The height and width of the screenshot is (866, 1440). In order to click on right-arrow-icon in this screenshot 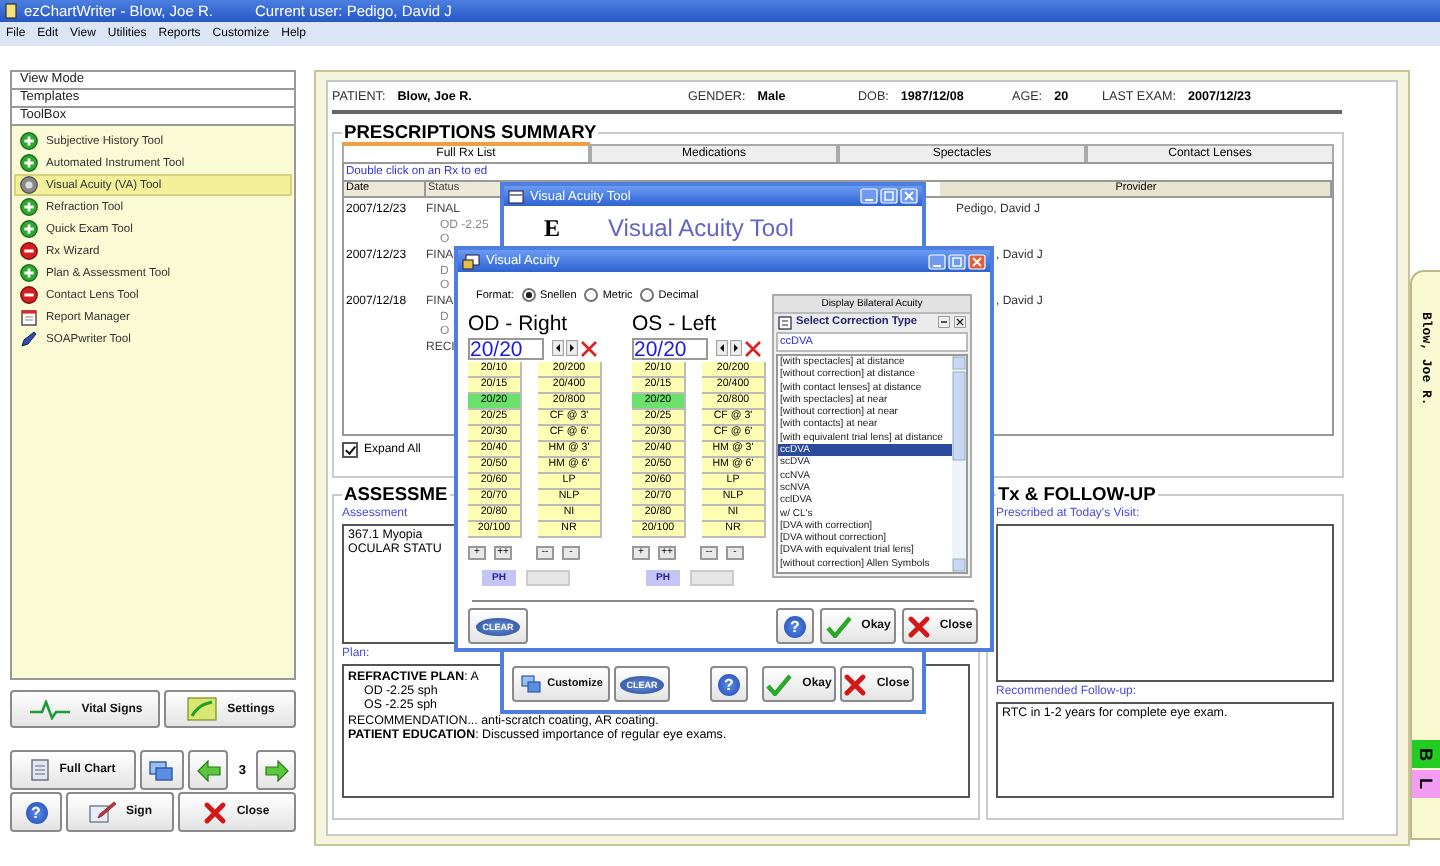, I will do `click(276, 770)`.